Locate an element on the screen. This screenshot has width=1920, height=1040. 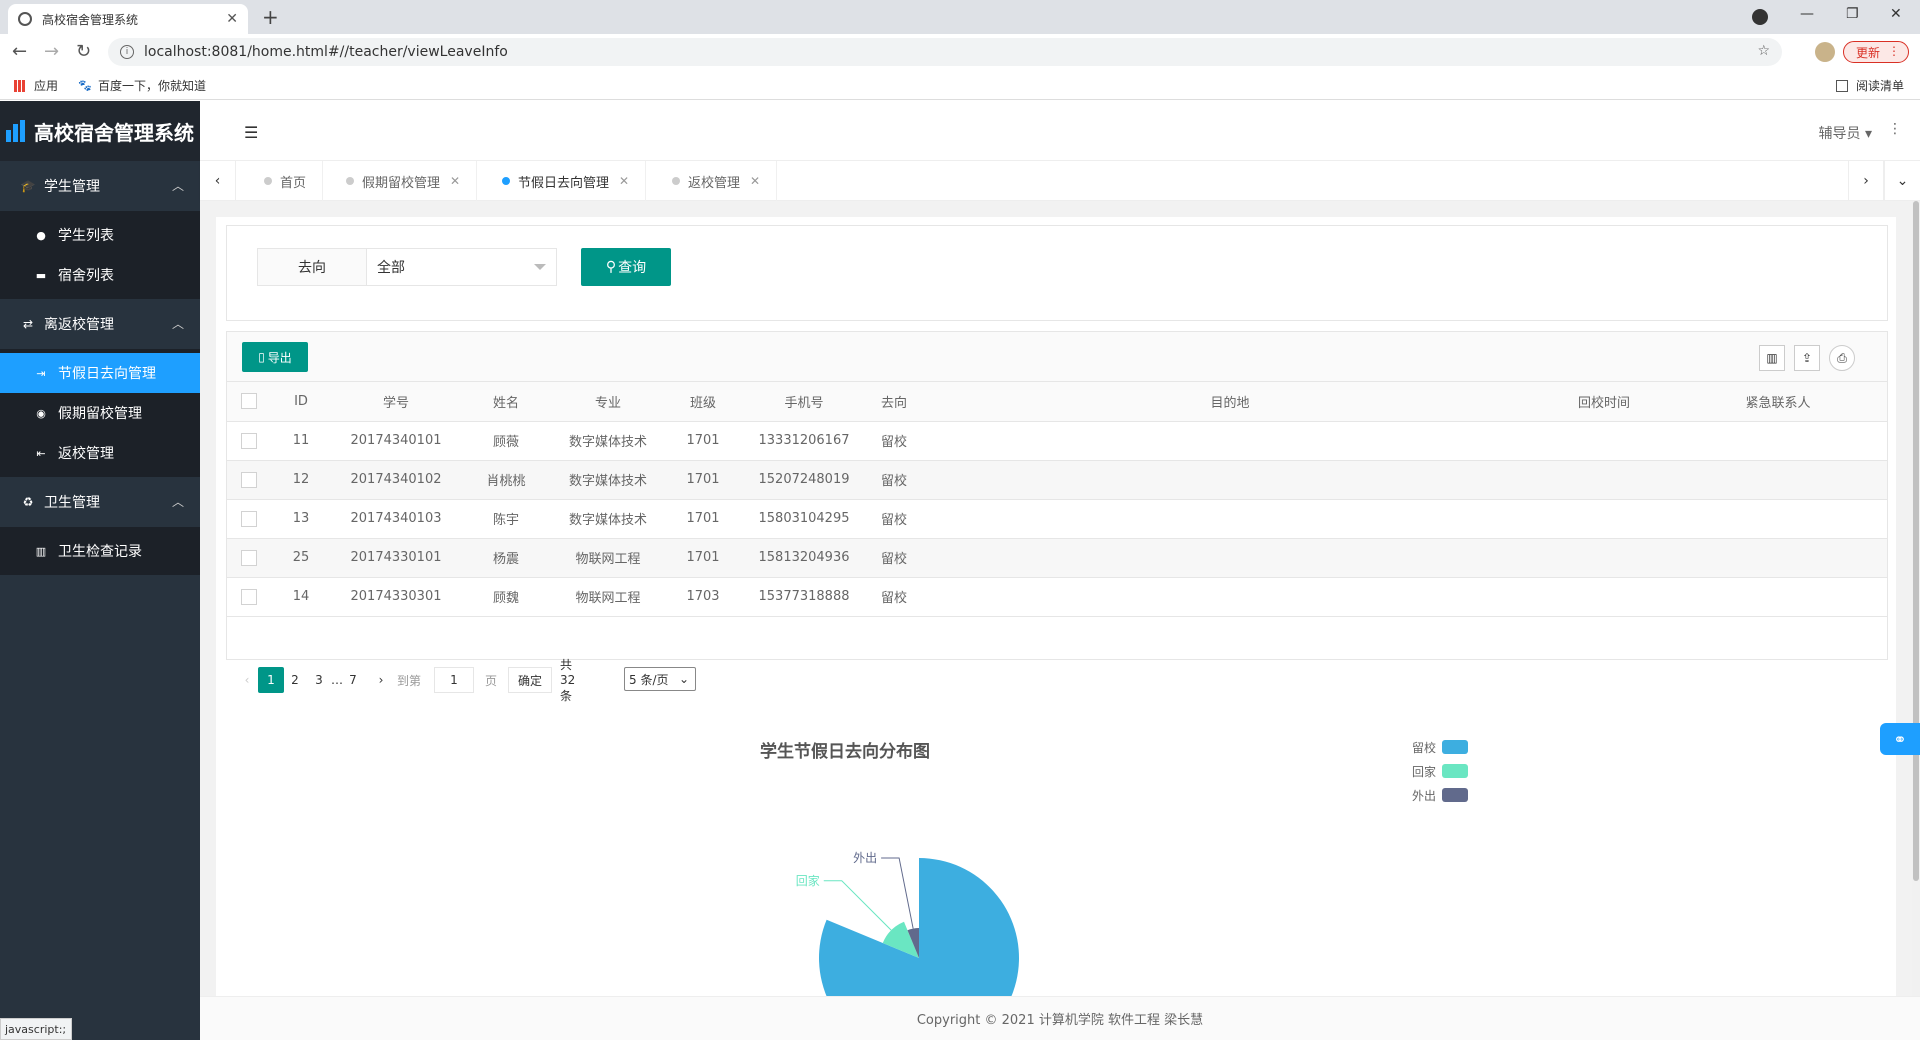
more-vertical-icon: ⋮ is located at coordinates (1895, 129).